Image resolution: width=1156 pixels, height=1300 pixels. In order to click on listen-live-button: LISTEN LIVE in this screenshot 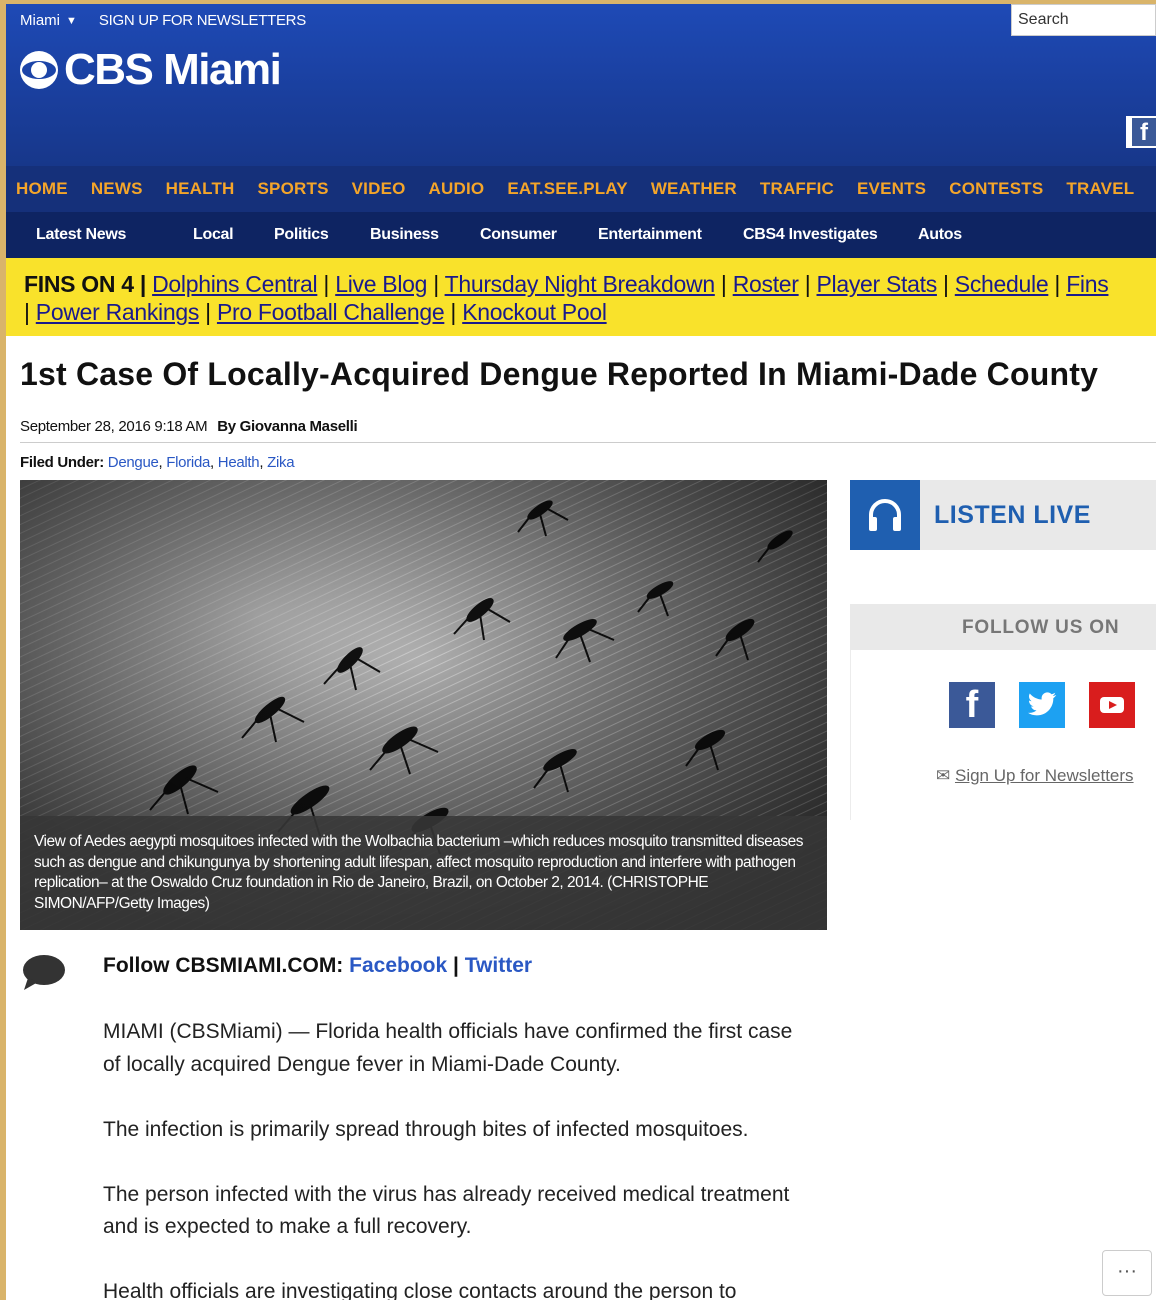, I will do `click(1003, 515)`.